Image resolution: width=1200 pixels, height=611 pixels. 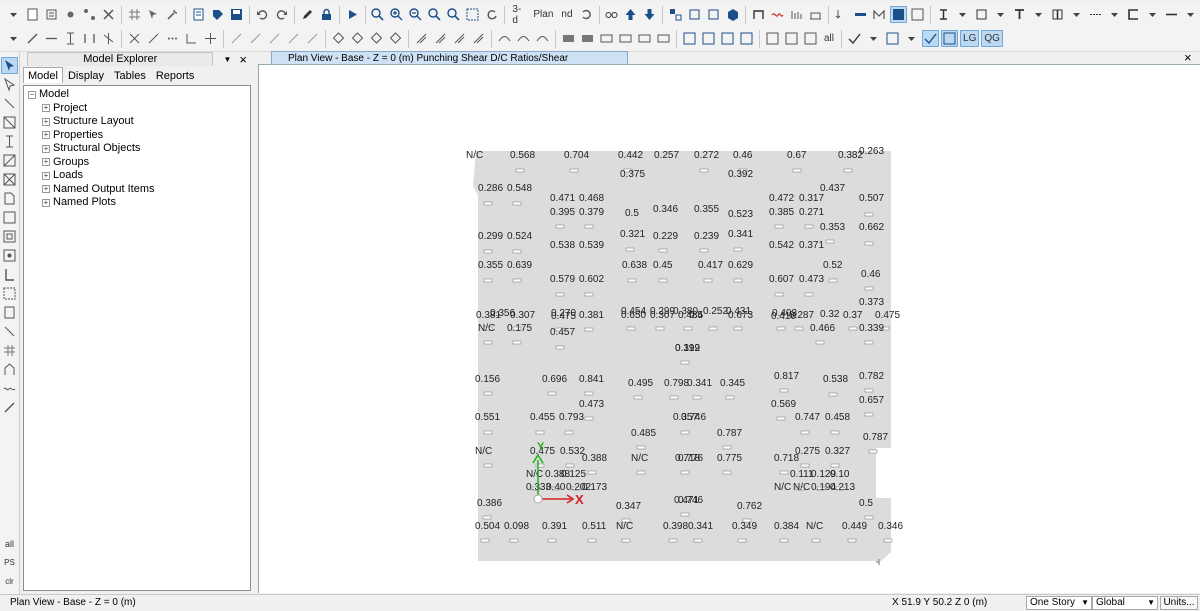 I want to click on draw-stair-2-icon, so click(x=587, y=38).